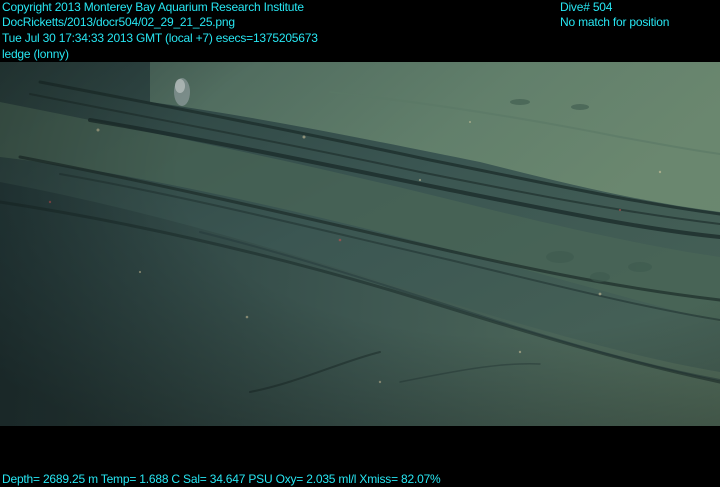 This screenshot has width=720, height=487. I want to click on file-path-text: DocRicketts/2013/docr504/02_29_21_25.png, so click(118, 22).